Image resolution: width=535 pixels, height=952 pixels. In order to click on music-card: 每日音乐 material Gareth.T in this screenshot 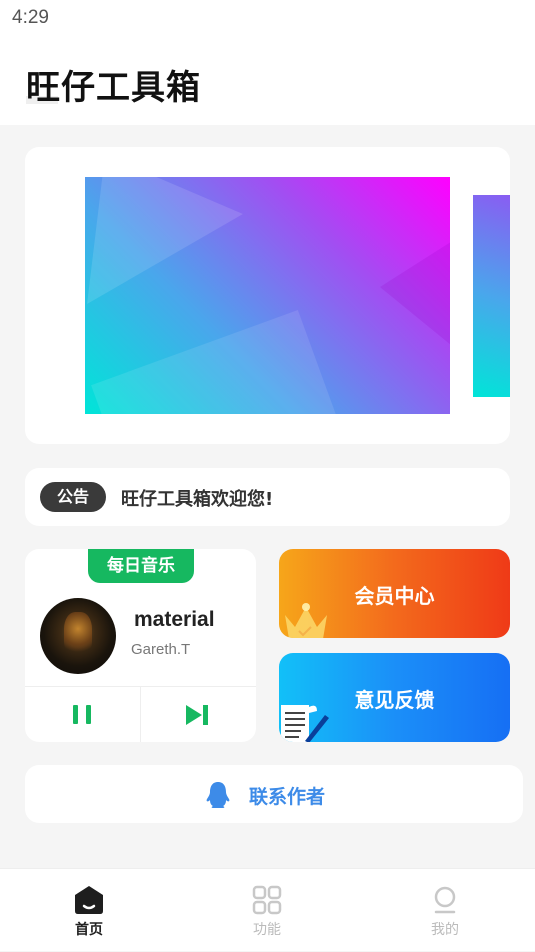, I will do `click(140, 645)`.